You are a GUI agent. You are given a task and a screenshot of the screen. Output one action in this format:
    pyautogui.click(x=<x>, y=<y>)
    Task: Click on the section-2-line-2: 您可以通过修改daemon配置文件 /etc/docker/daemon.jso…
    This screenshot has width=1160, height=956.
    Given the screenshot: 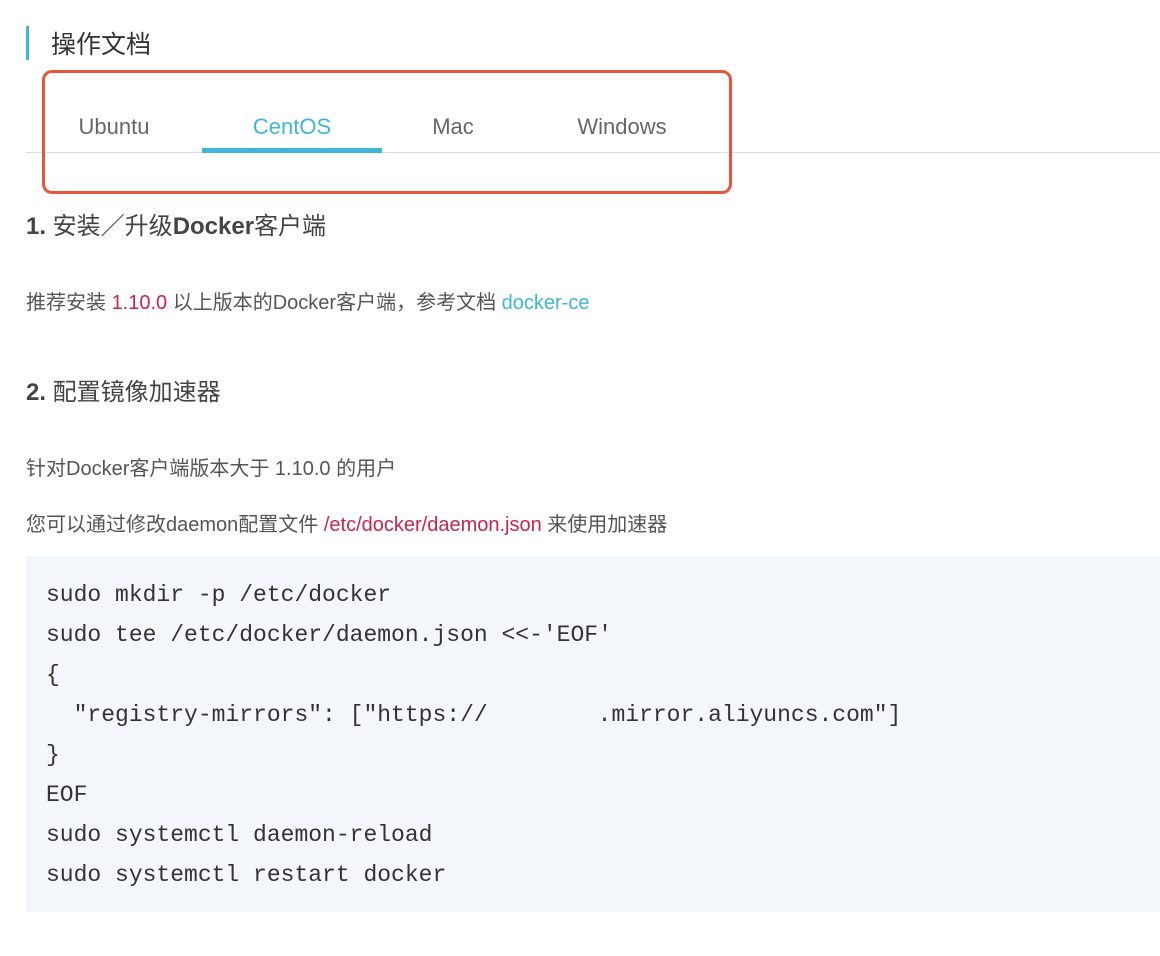 What is the action you would take?
    pyautogui.click(x=346, y=522)
    